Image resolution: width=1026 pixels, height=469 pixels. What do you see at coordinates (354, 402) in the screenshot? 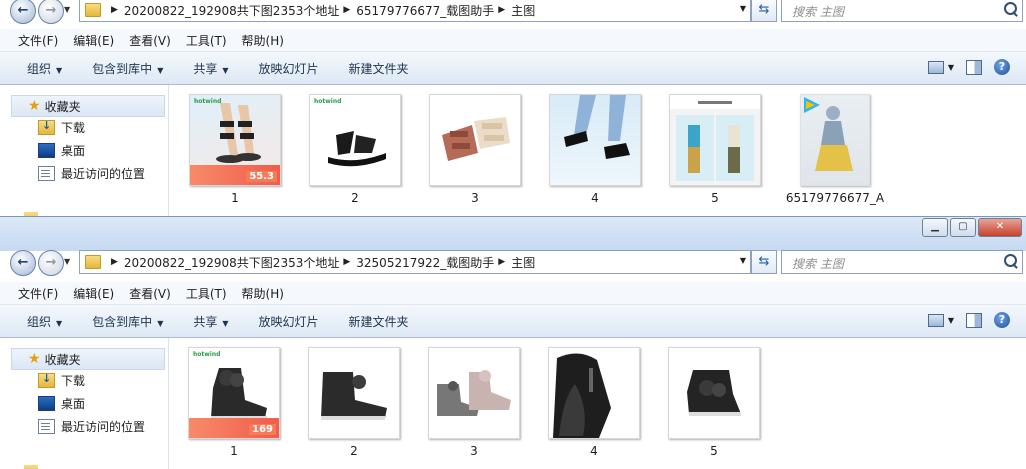
I see `file-item: 2` at bounding box center [354, 402].